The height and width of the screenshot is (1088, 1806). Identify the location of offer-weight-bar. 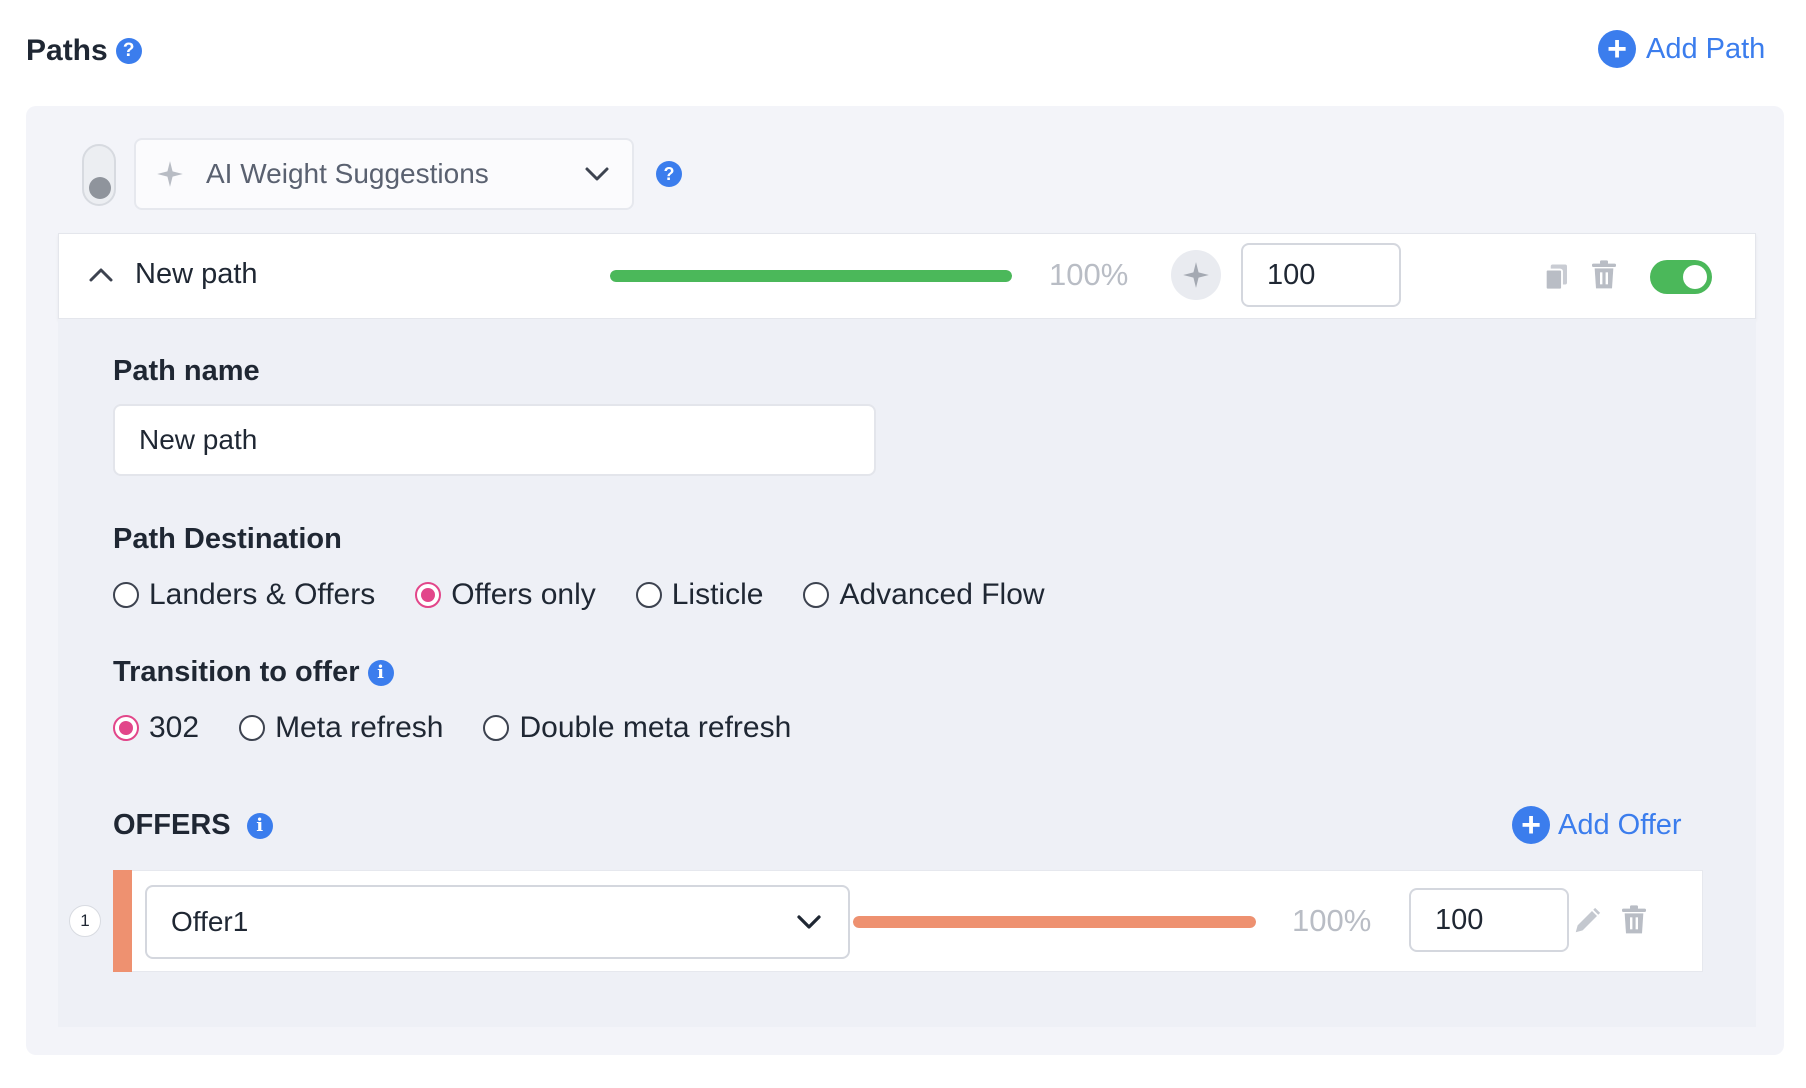
(1054, 922).